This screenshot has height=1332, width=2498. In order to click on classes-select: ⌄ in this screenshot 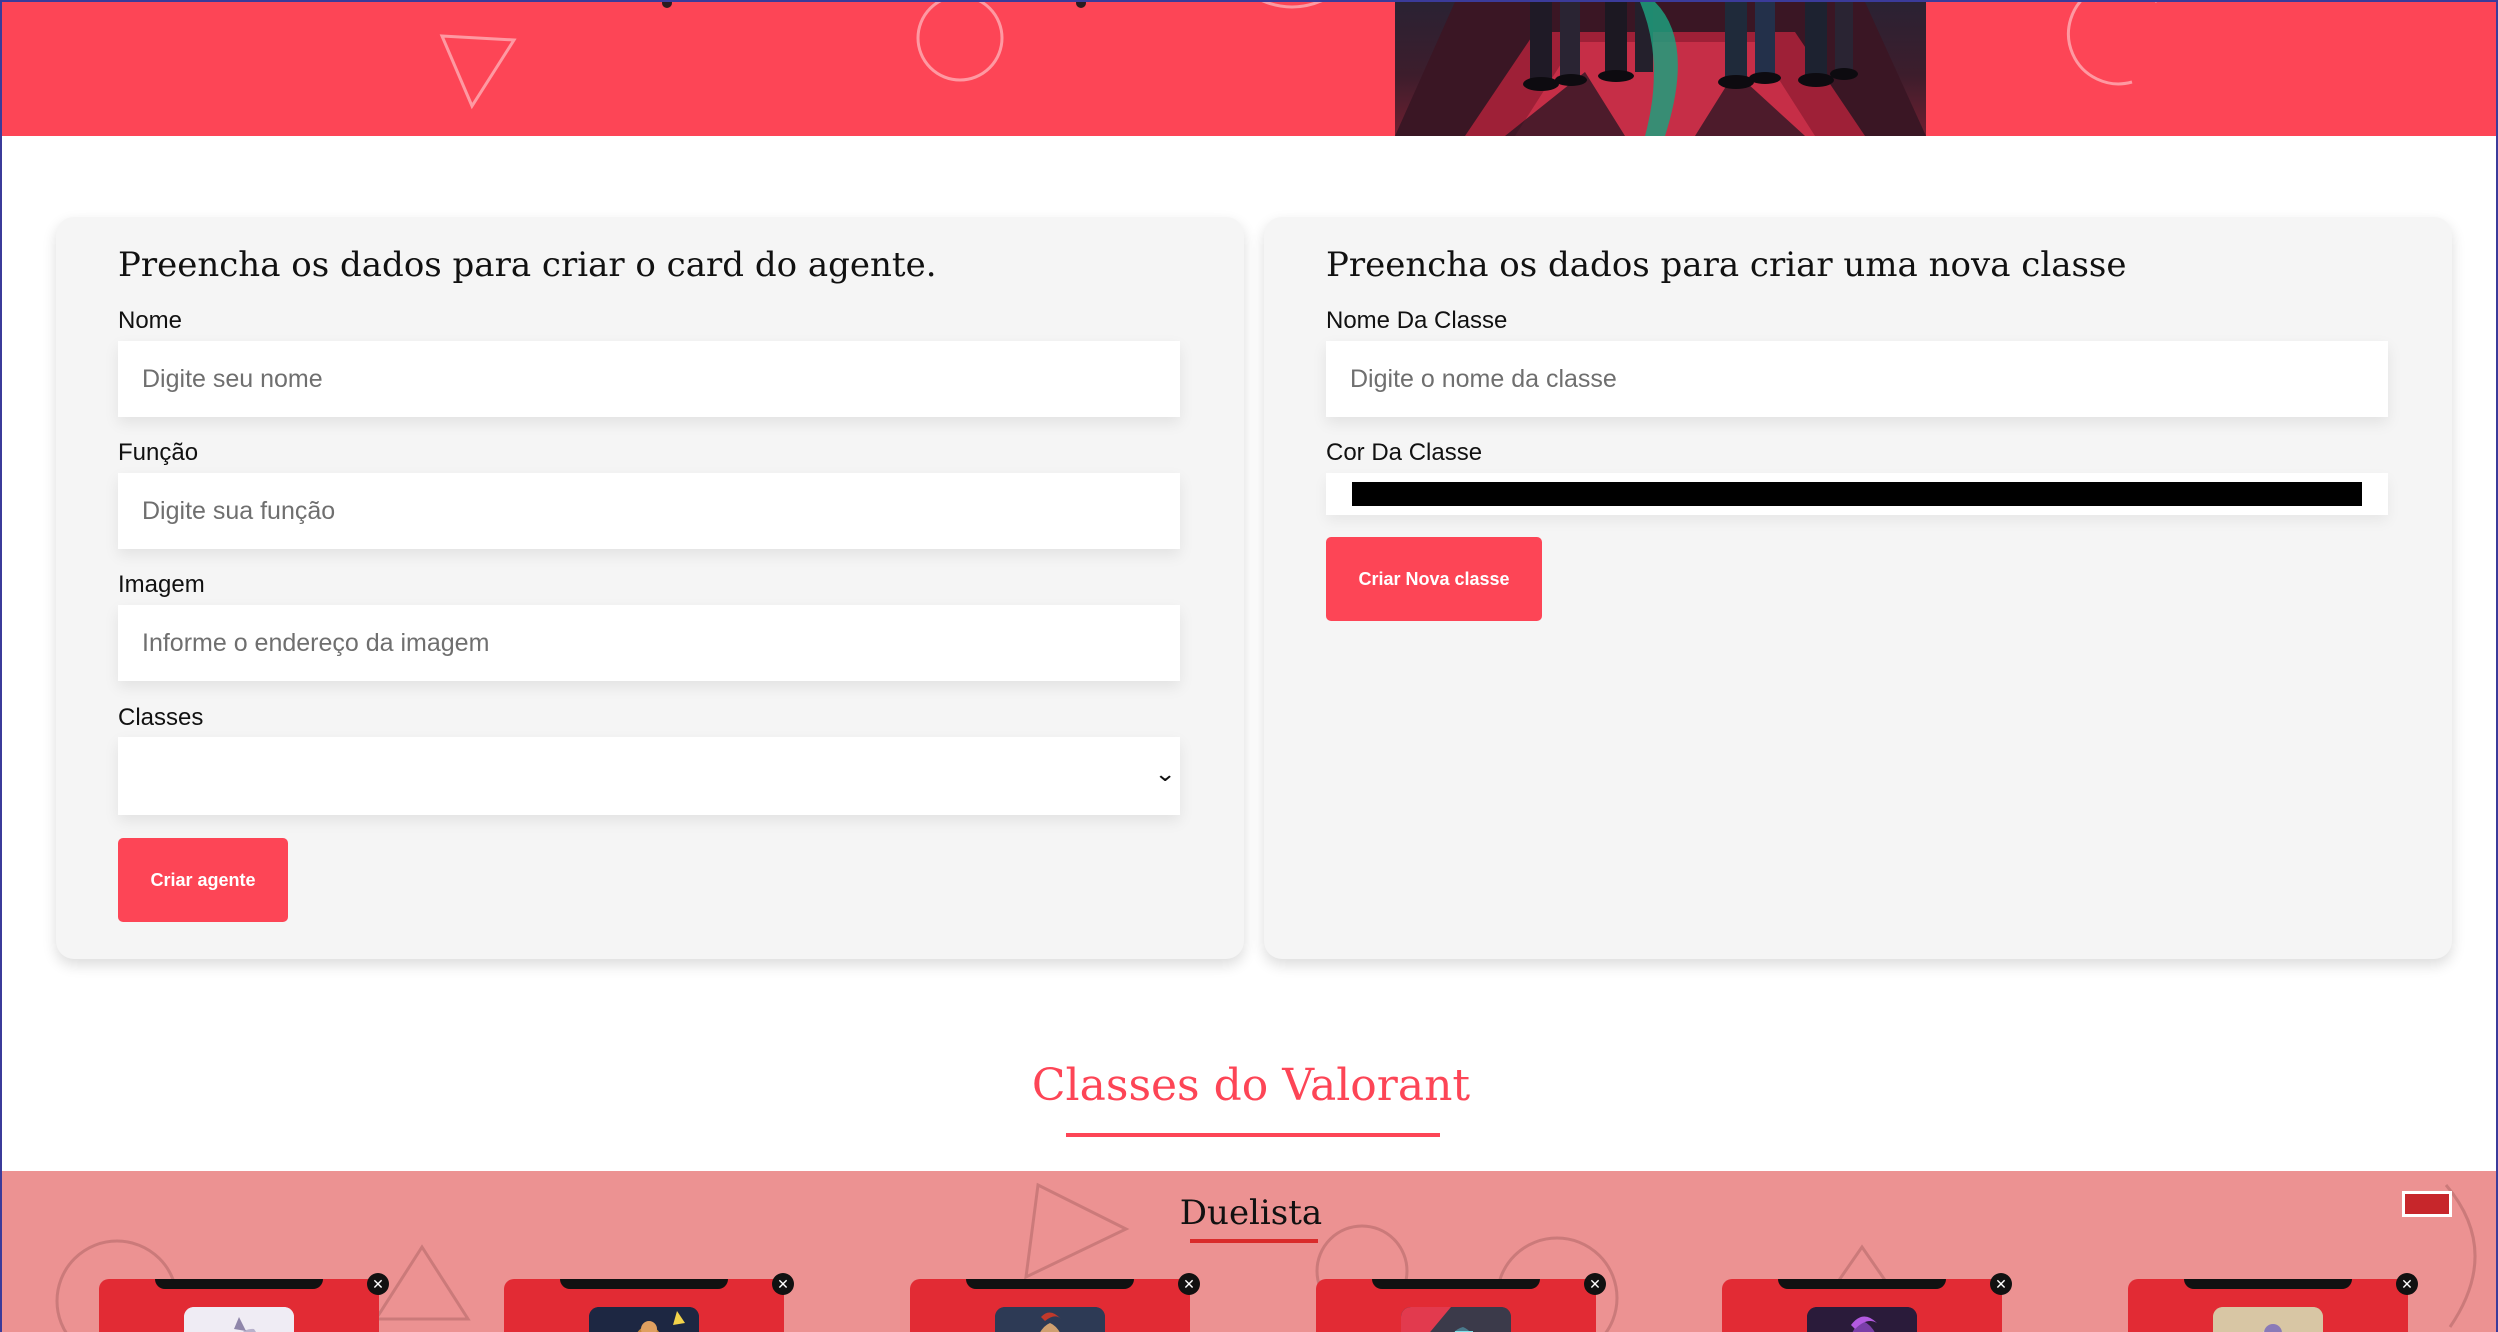, I will do `click(649, 776)`.